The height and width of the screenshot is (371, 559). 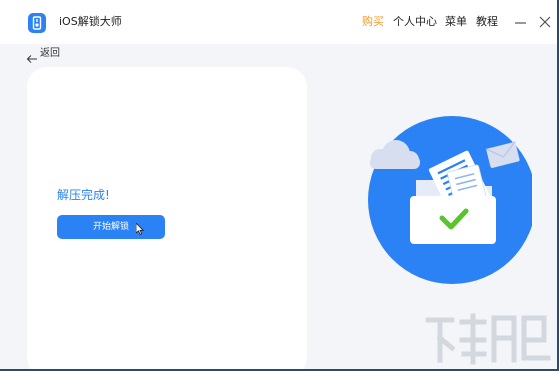 What do you see at coordinates (37, 23) in the screenshot?
I see `lock-phone-icon` at bounding box center [37, 23].